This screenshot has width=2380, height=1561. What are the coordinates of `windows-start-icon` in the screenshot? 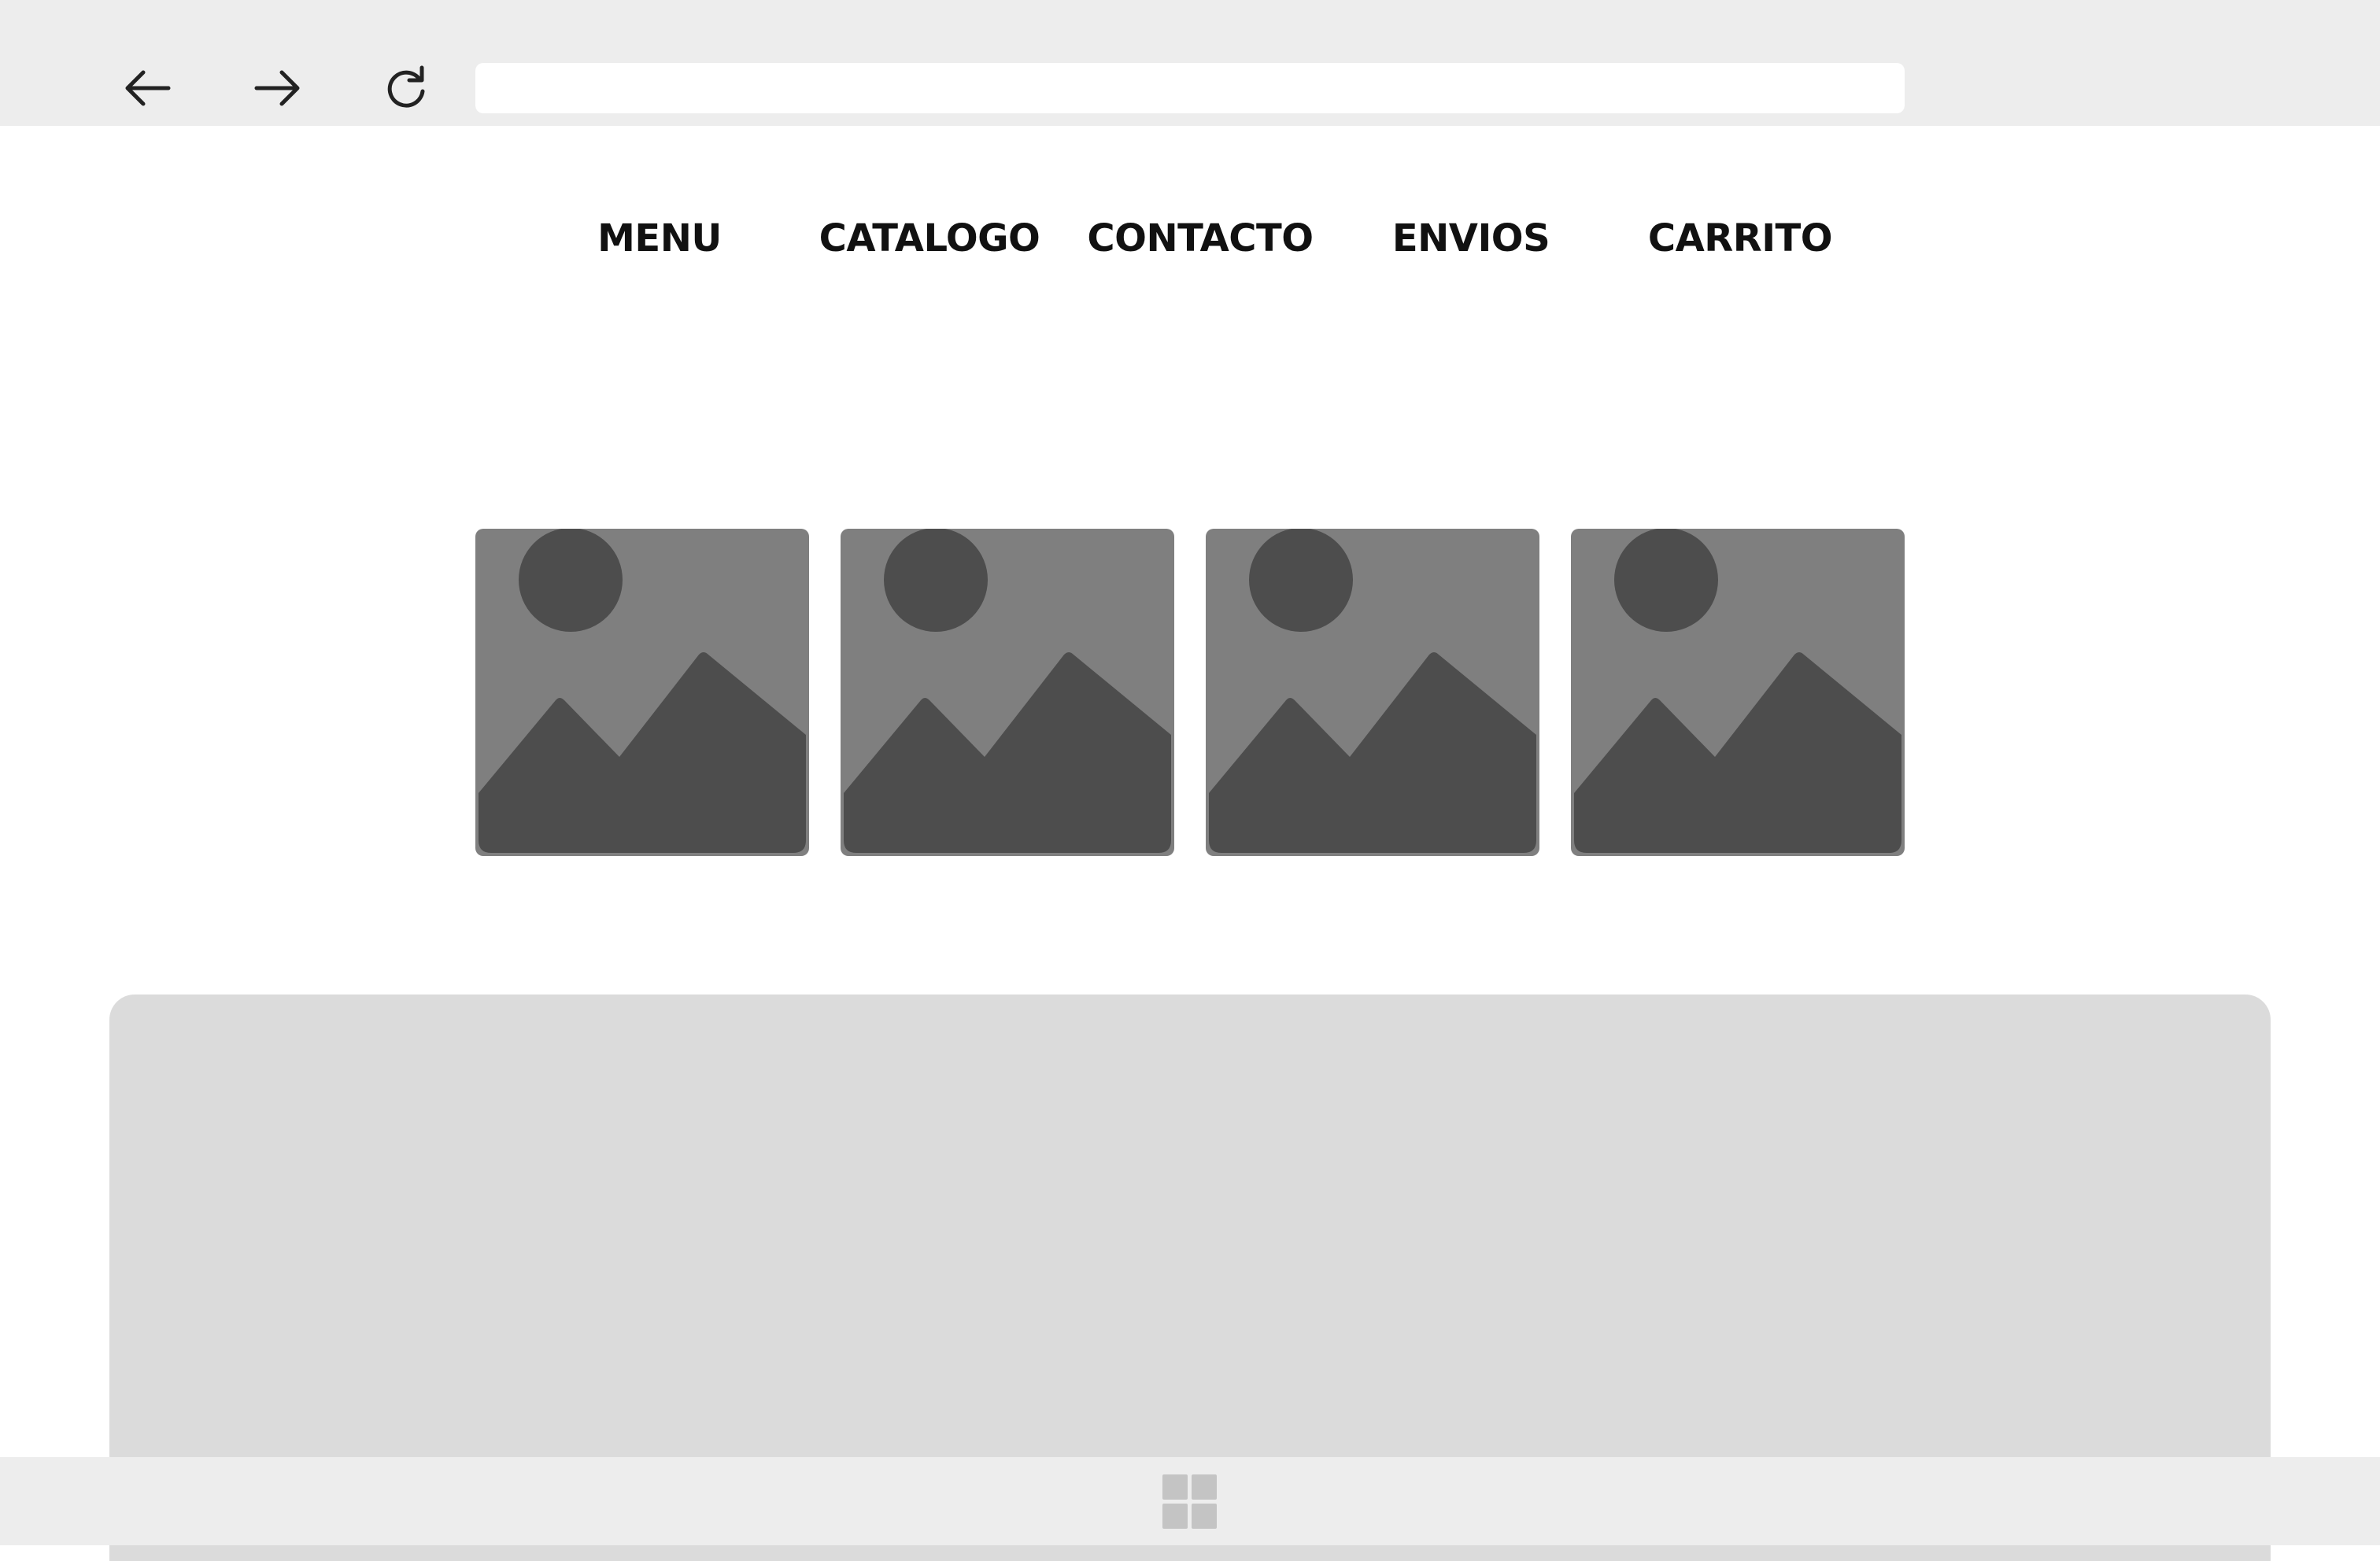 It's located at (1190, 1502).